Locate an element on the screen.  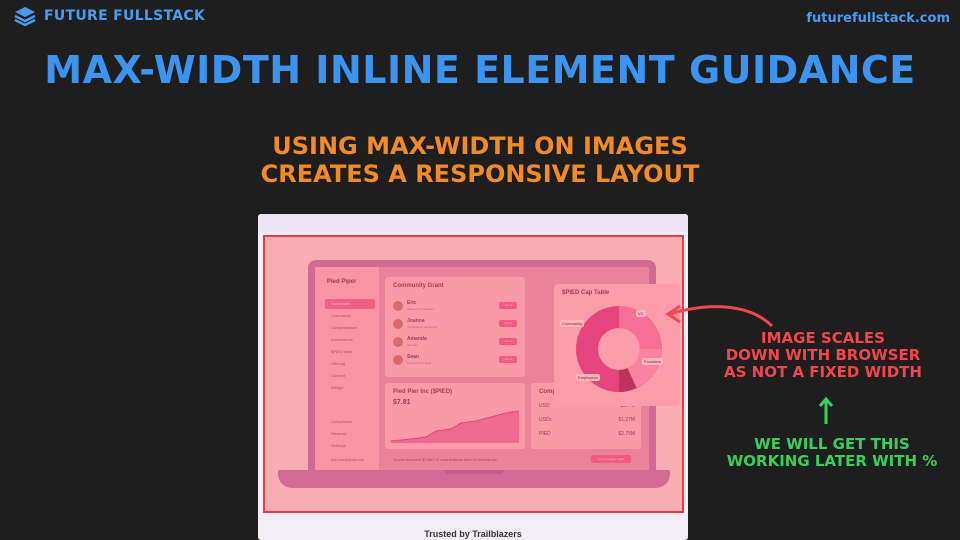
browser-top-bar is located at coordinates (473, 223).